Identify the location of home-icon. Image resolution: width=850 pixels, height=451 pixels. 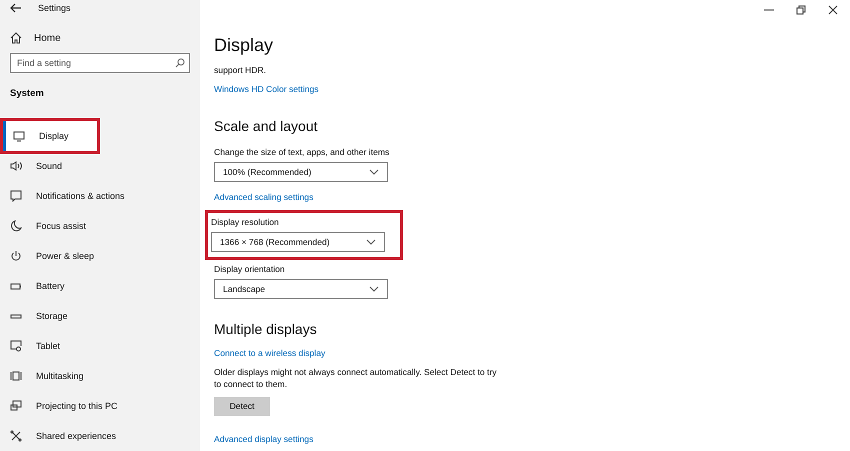
(16, 38).